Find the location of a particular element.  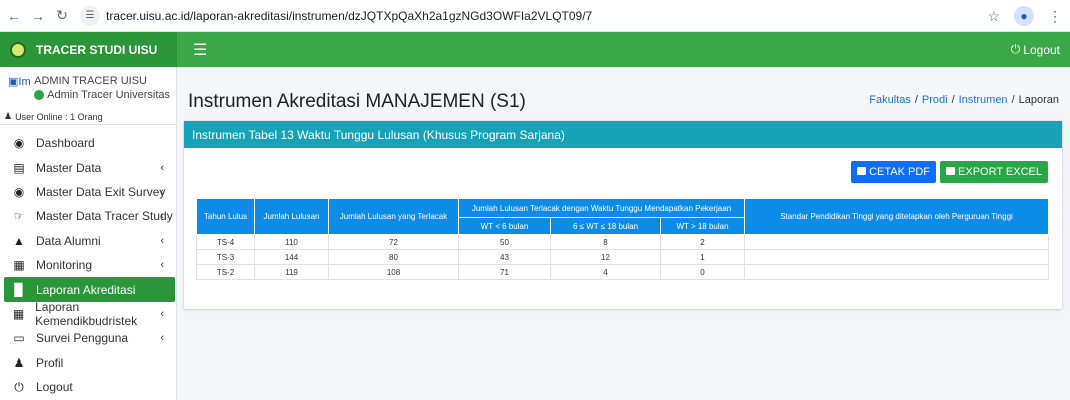

sidebar-item-survei-pengguna: ▭ Survei Pengguna ‹ is located at coordinates (88, 338).